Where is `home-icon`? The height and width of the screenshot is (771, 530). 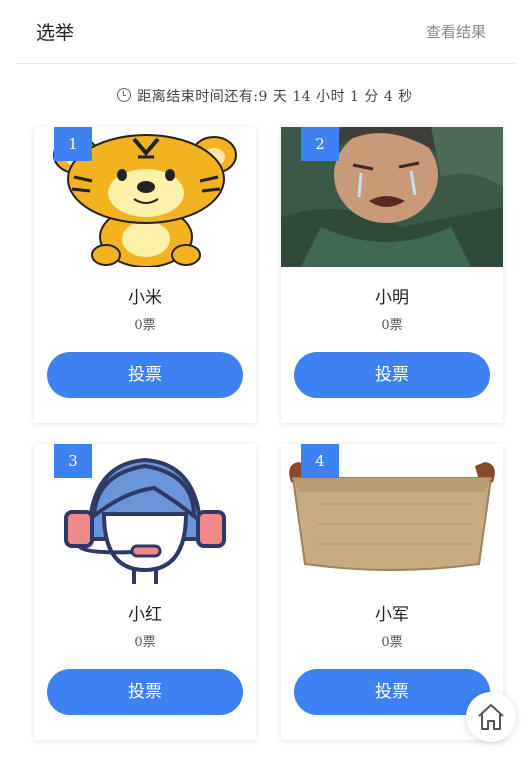
home-icon is located at coordinates (491, 717).